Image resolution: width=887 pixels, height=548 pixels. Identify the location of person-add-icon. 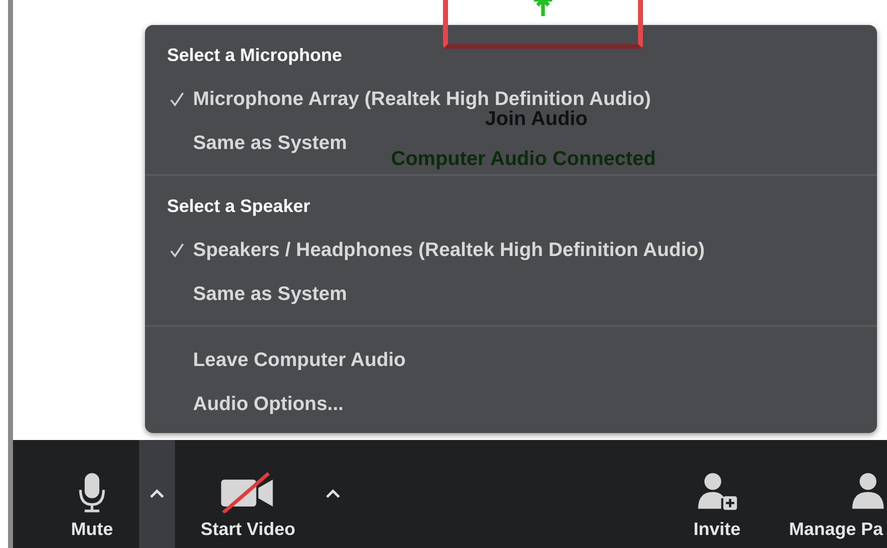
(717, 492).